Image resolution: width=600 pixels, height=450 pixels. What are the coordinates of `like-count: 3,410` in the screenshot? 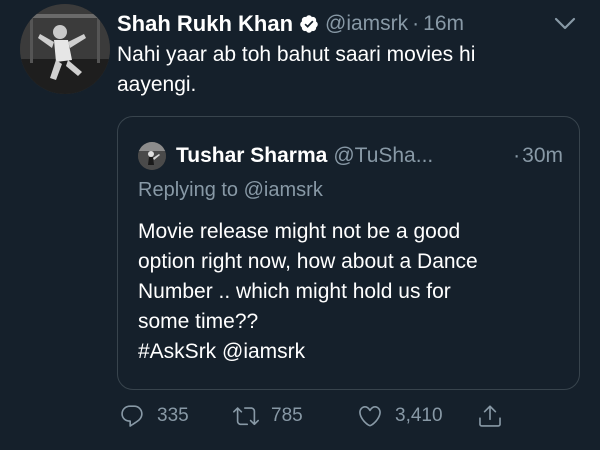 It's located at (419, 415).